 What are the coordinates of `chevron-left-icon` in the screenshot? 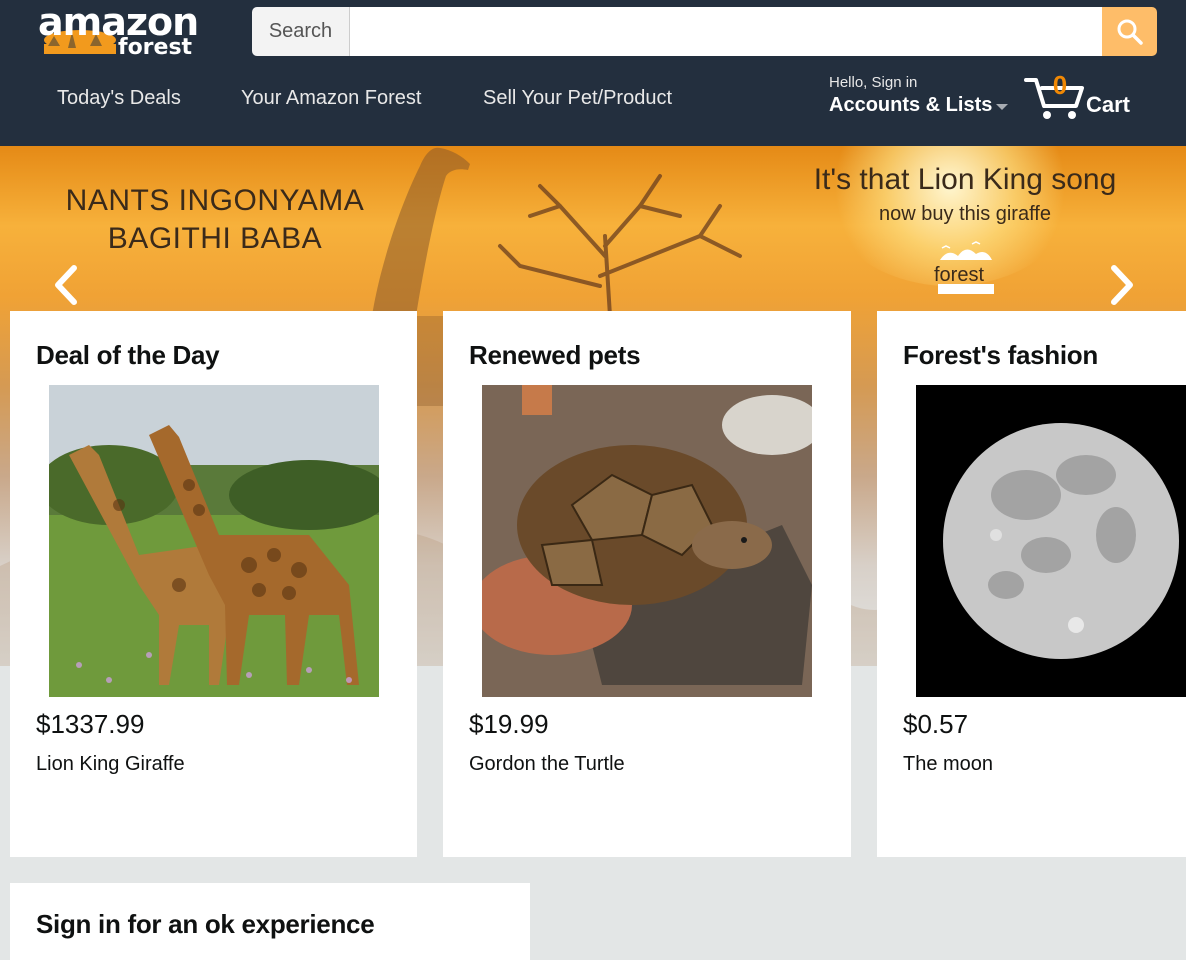 It's located at (66, 285).